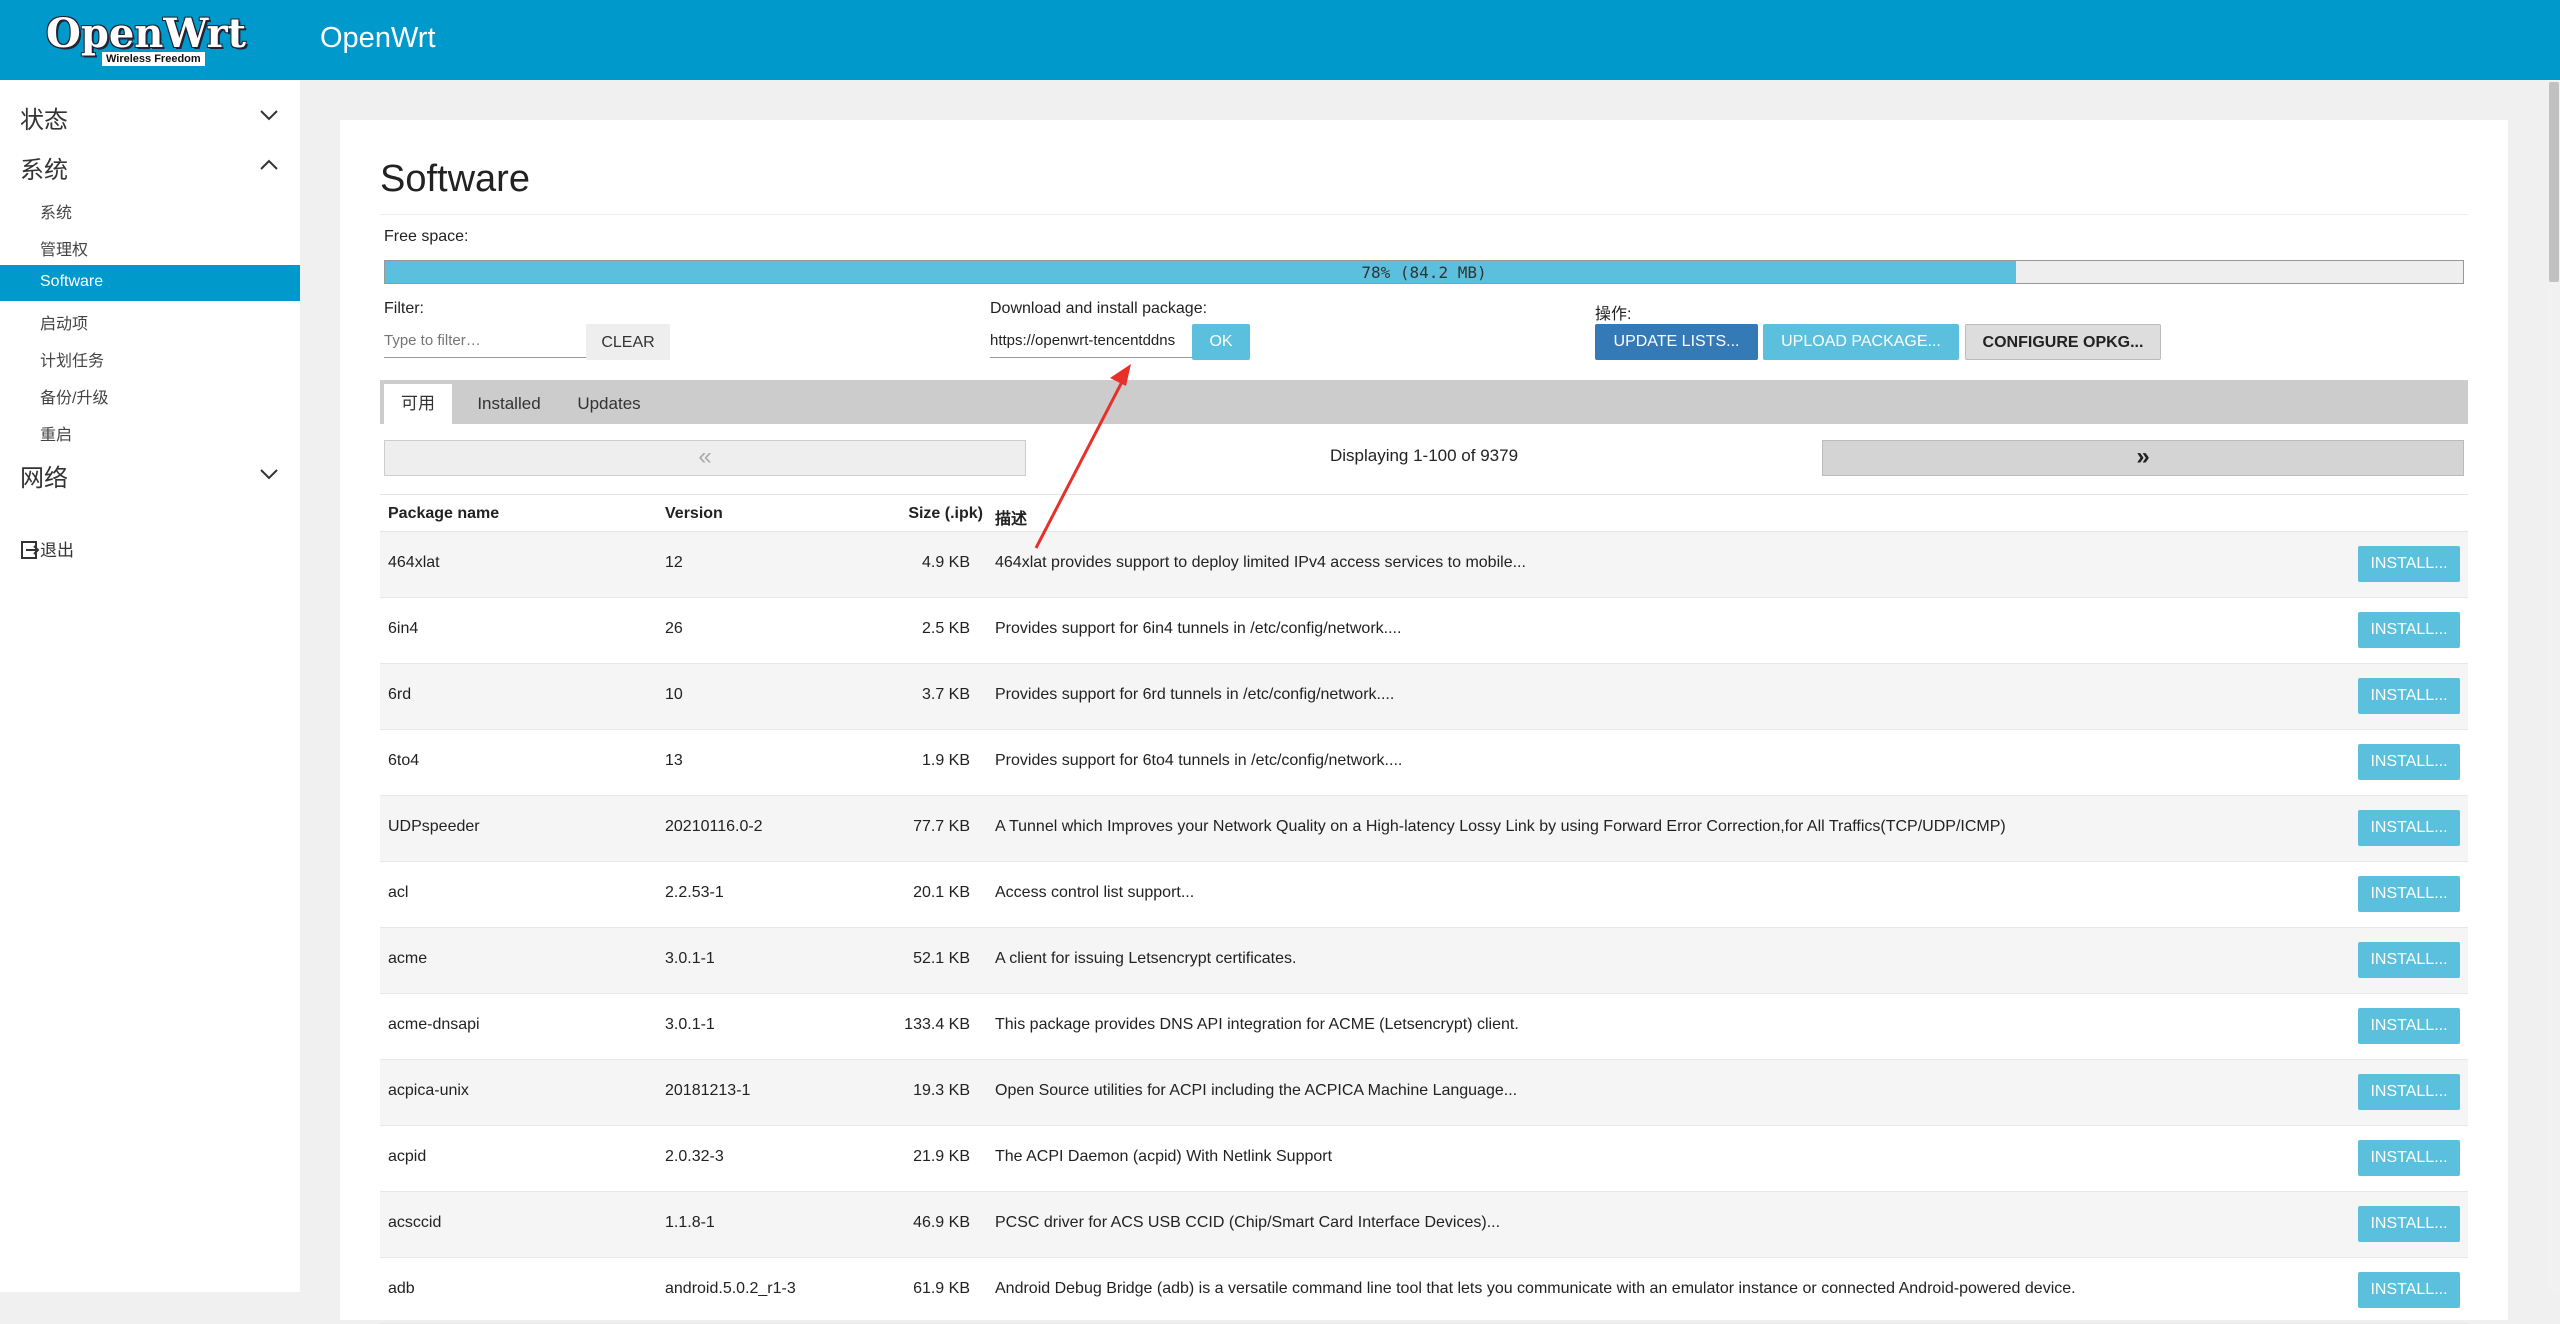 The height and width of the screenshot is (1324, 2560). What do you see at coordinates (398, 892) in the screenshot?
I see `package-name: acl` at bounding box center [398, 892].